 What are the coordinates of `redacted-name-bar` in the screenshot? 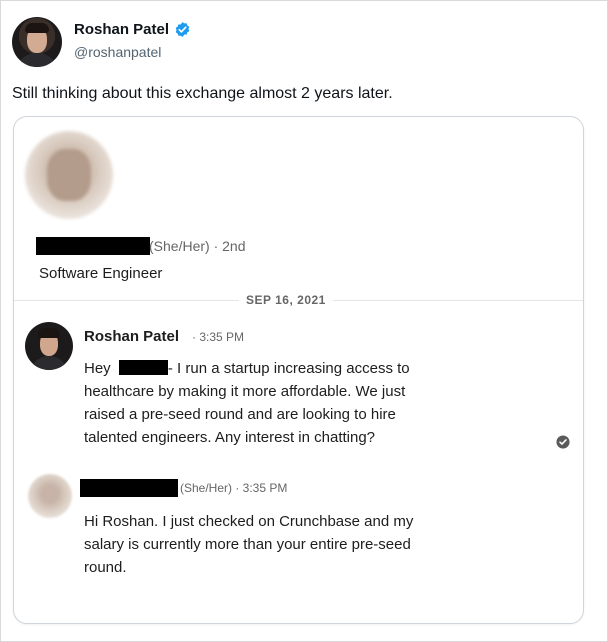 It's located at (93, 246).